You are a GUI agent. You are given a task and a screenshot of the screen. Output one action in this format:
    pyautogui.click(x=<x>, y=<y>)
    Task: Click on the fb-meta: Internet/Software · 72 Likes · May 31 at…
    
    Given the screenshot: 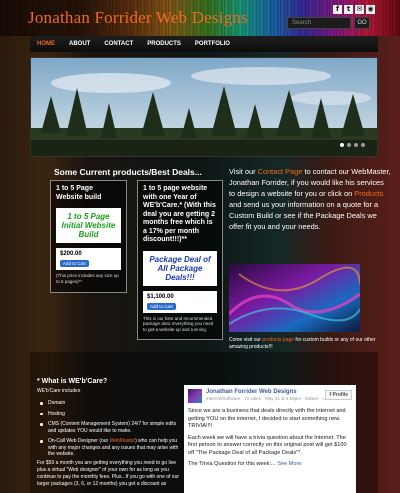 What is the action you would take?
    pyautogui.click(x=266, y=398)
    